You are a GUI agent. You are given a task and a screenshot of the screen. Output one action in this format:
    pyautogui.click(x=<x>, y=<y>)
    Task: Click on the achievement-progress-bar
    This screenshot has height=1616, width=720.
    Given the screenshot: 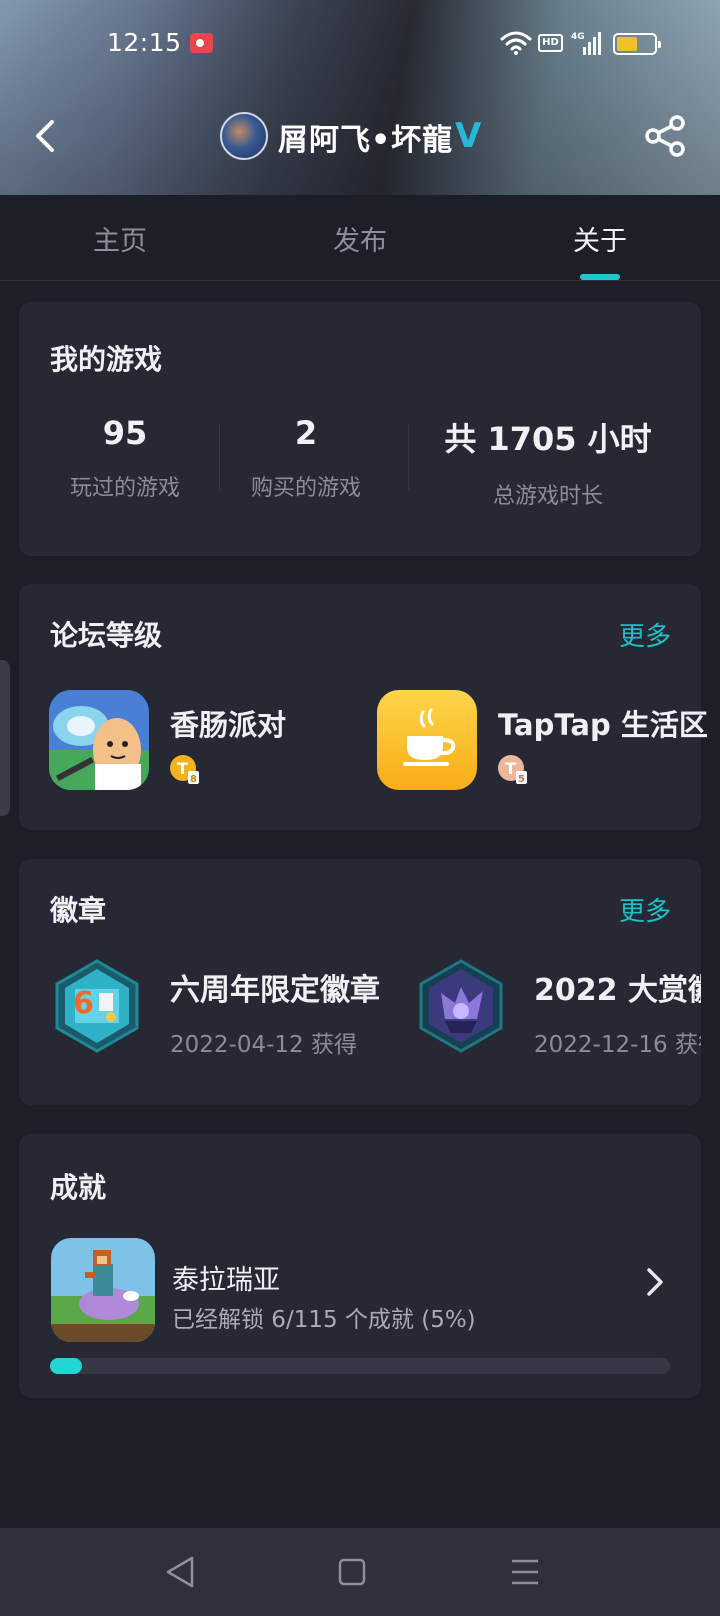 What is the action you would take?
    pyautogui.click(x=360, y=1366)
    